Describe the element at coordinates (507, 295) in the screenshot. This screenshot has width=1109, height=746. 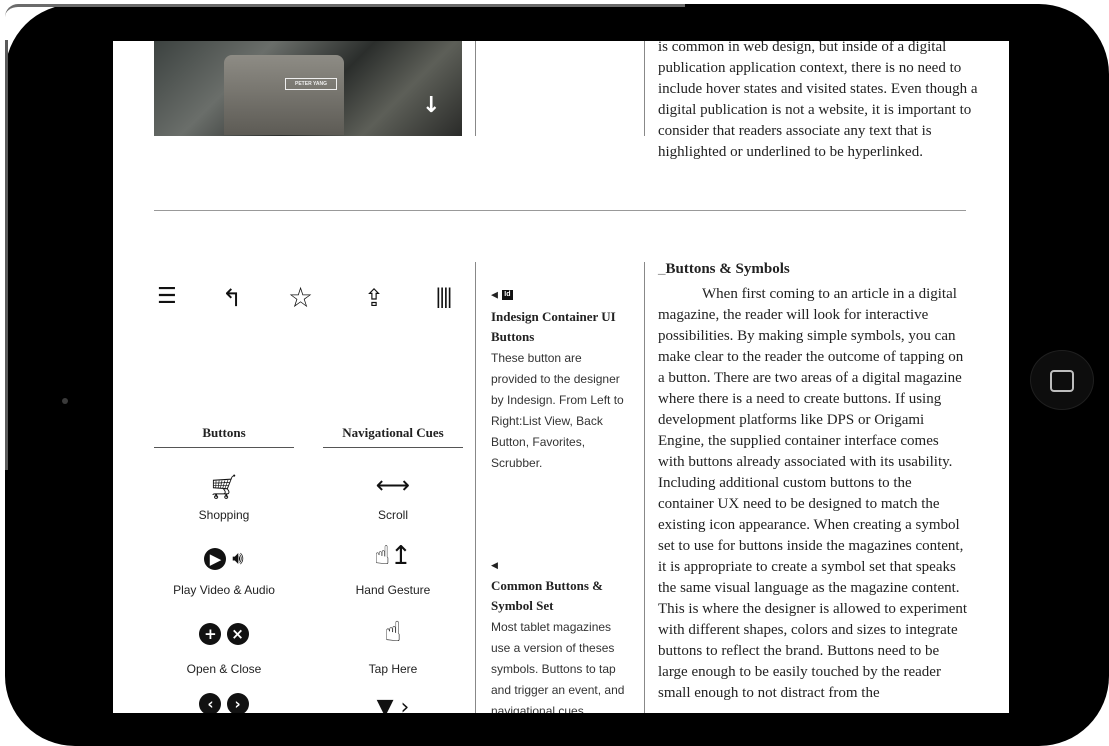
I see `indesign-badge: Id` at that location.